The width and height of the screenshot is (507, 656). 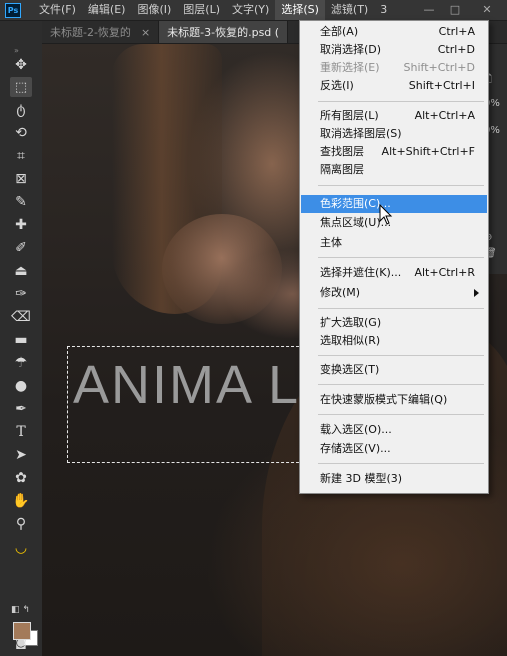 I want to click on maximize-icon: □, so click(x=455, y=10).